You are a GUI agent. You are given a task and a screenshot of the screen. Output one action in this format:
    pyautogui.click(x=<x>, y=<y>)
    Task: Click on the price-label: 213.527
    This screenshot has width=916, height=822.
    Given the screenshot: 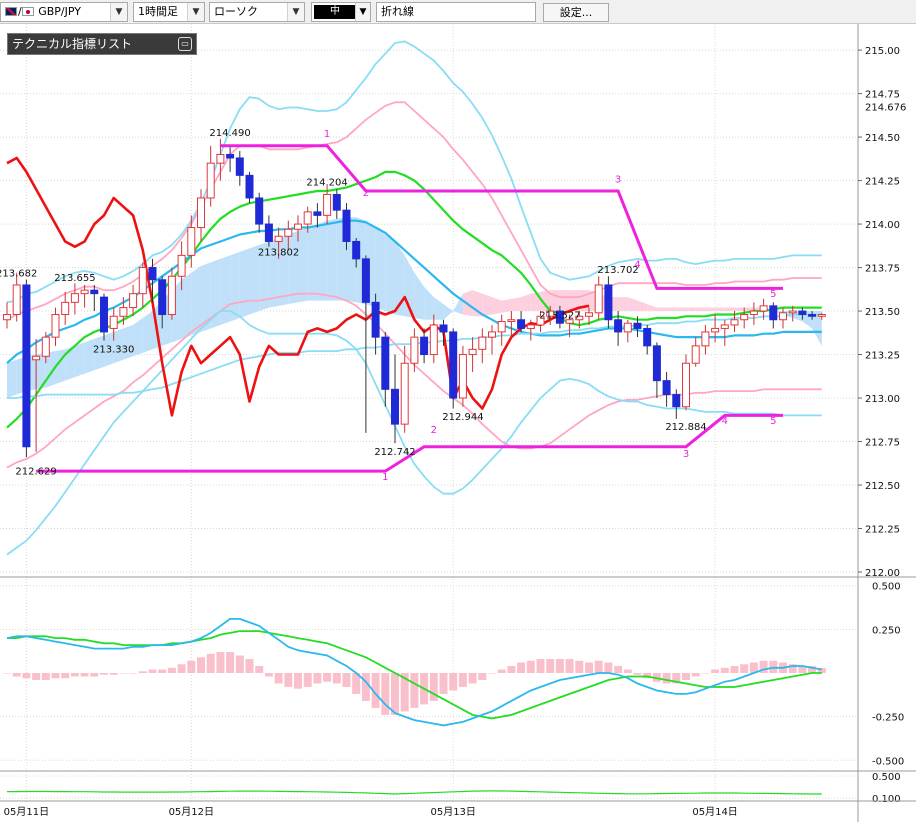 What is the action you would take?
    pyautogui.click(x=559, y=315)
    